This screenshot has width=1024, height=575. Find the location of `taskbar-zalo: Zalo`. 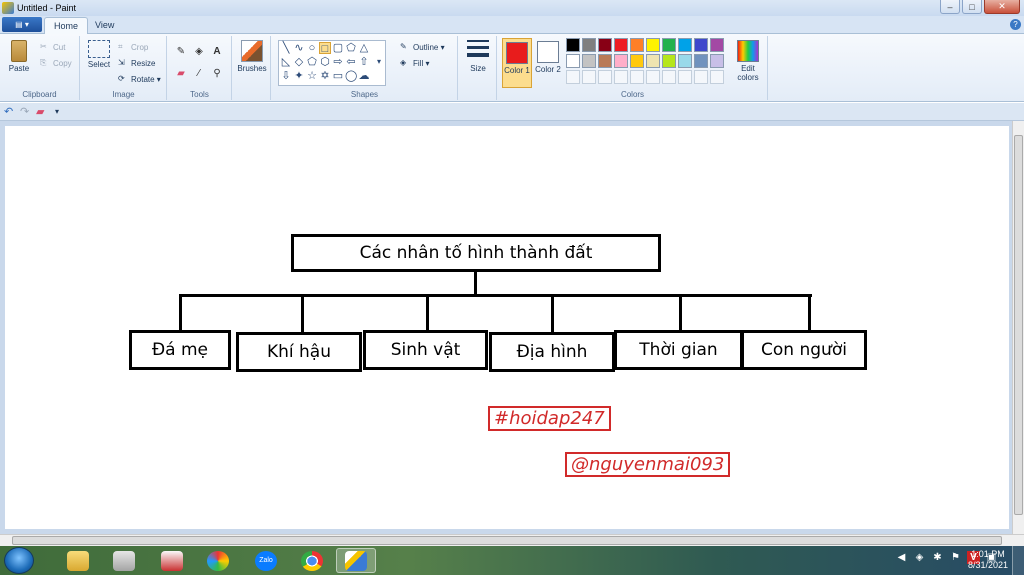

taskbar-zalo: Zalo is located at coordinates (266, 560).